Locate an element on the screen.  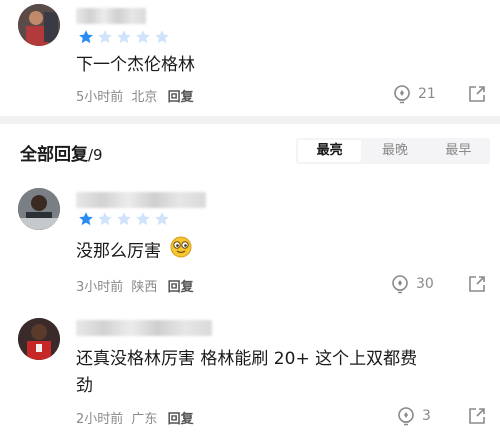
reply-text-line-1: 还真没格林厉害 格林能刷 20+ 这个上双都费 is located at coordinates (247, 359).